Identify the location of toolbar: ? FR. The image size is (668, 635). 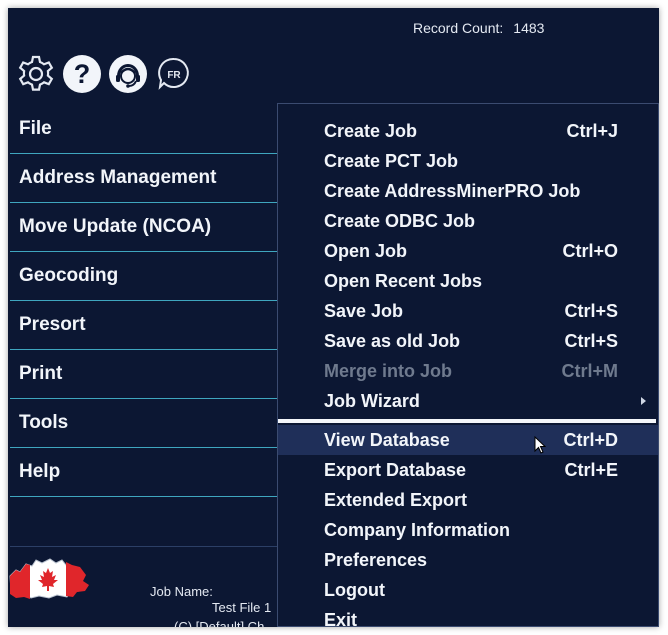
(108, 74).